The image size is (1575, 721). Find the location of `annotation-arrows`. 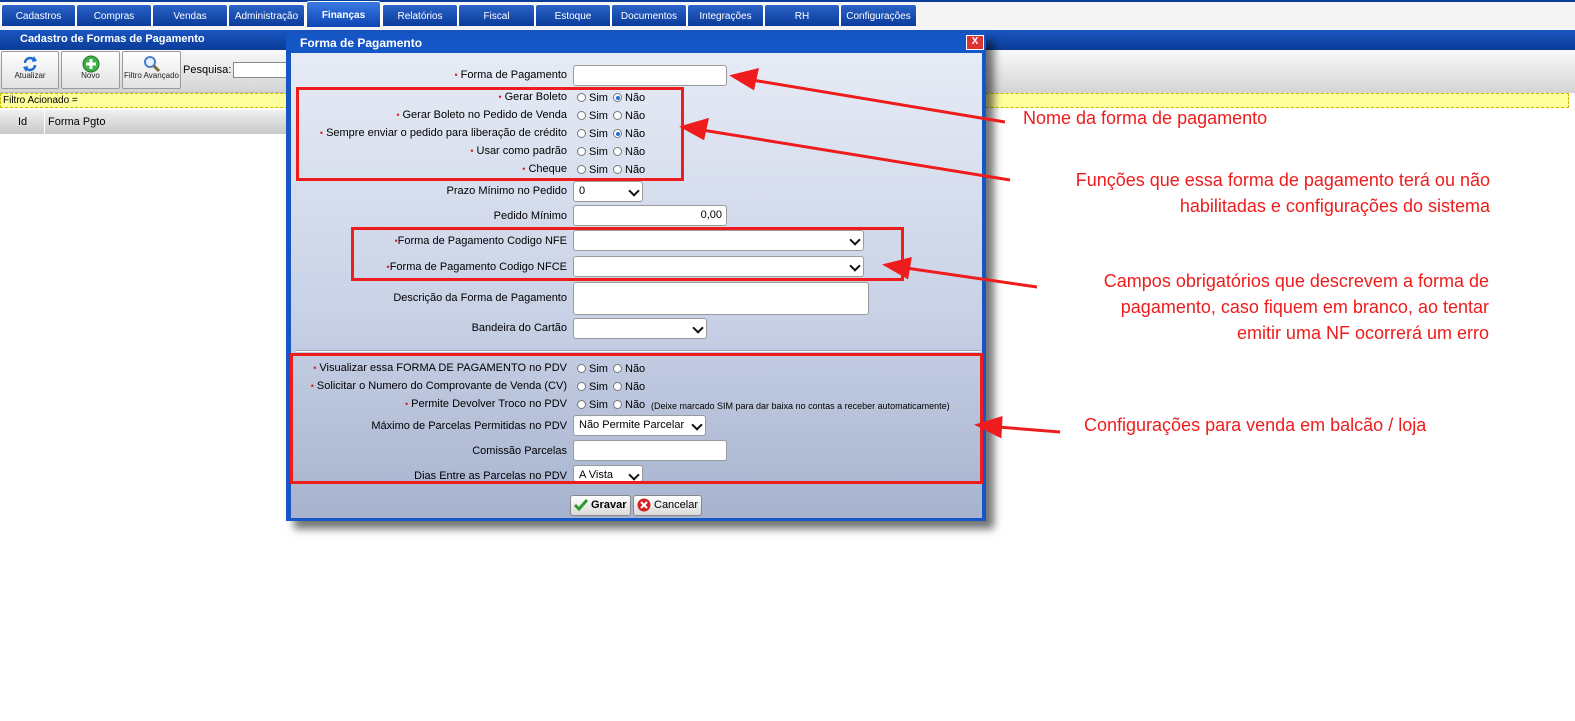

annotation-arrows is located at coordinates (870, 253).